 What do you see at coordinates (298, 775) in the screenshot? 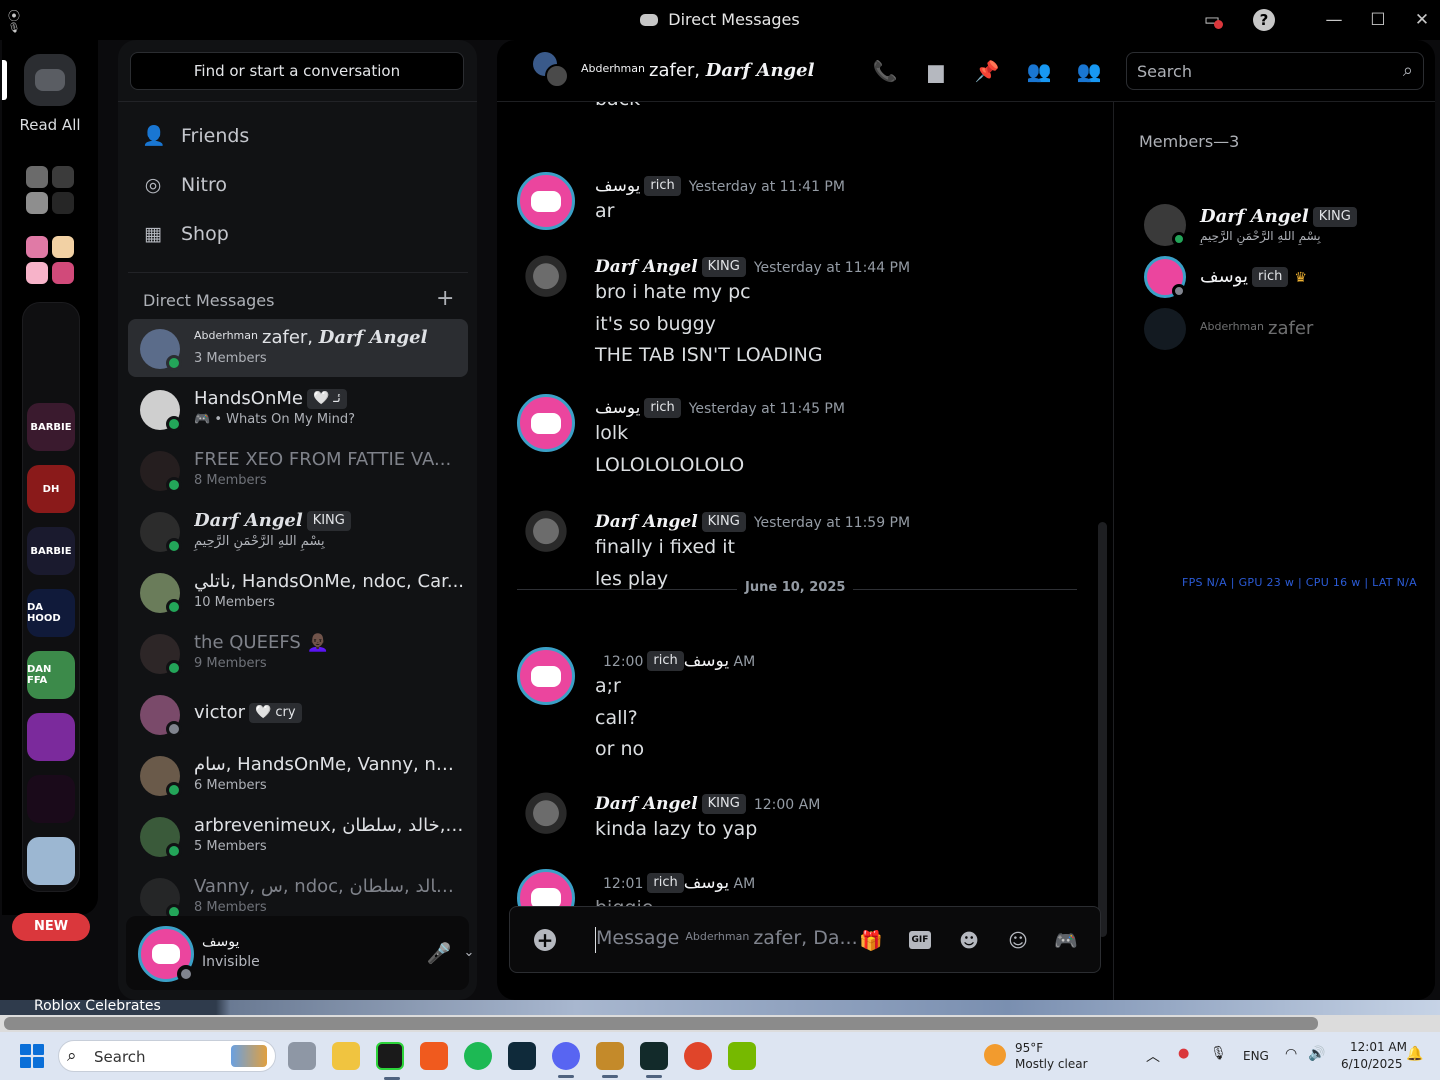
I see `dm-item: سام, HandsOnMe, Vanny, nd... 6 Members` at bounding box center [298, 775].